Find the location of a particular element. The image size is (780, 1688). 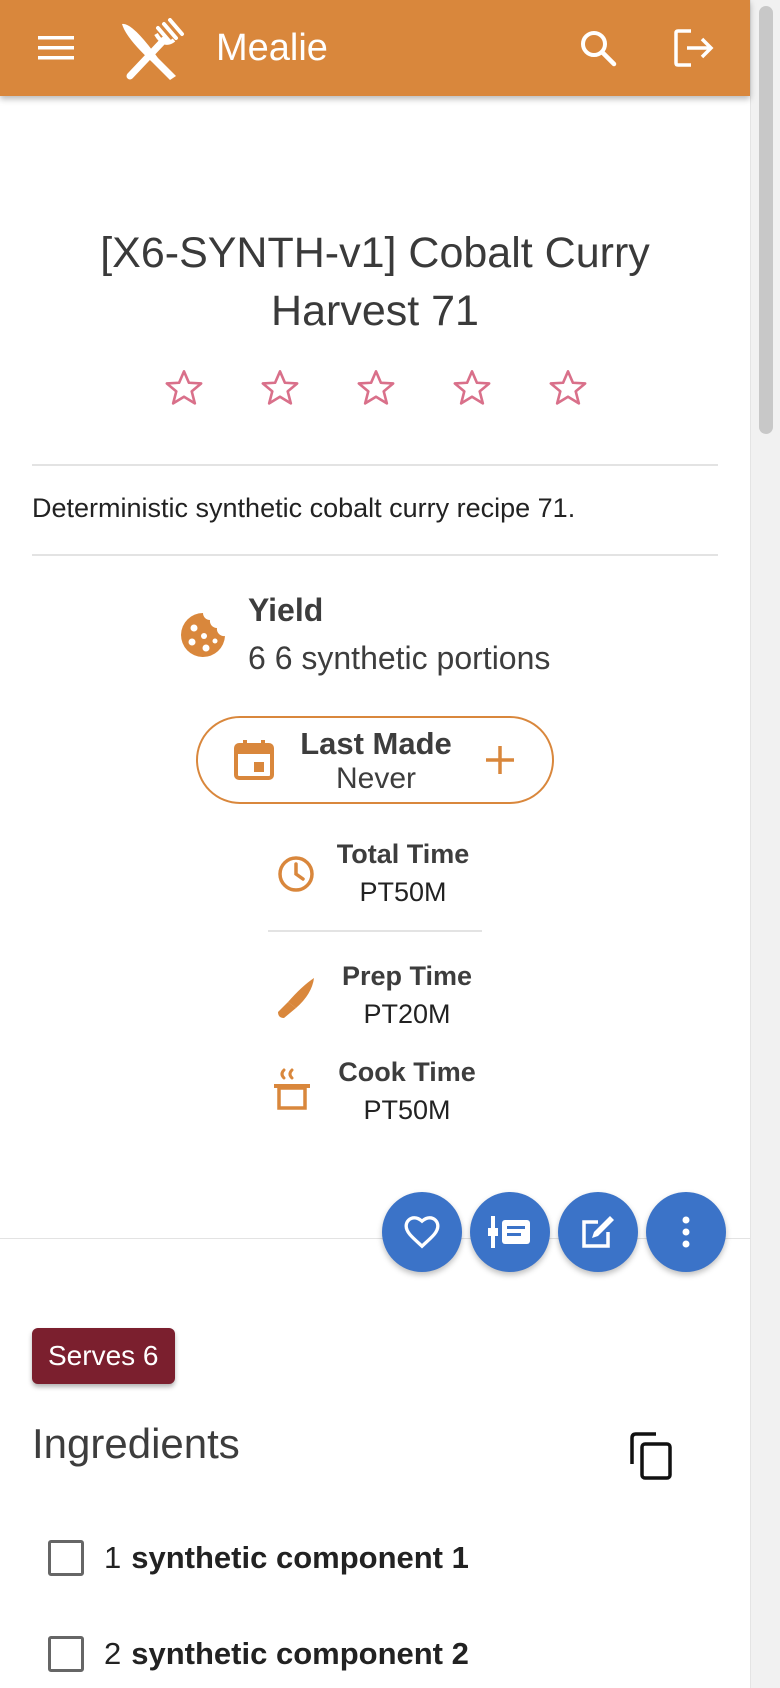

cook-time-icon-wrap is located at coordinates (292, 1090).